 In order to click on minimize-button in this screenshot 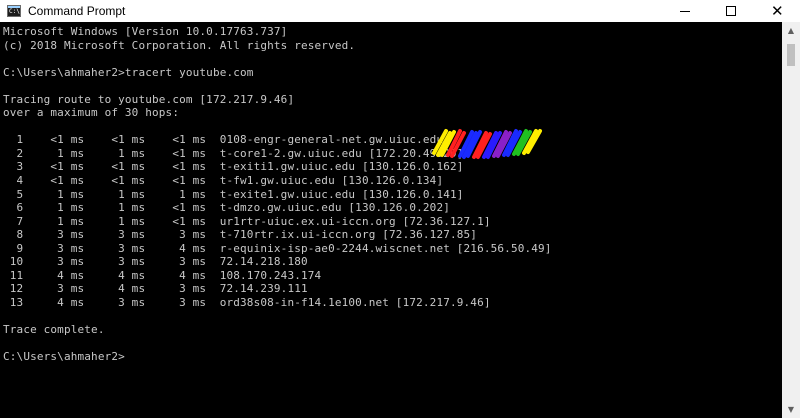, I will do `click(685, 11)`.